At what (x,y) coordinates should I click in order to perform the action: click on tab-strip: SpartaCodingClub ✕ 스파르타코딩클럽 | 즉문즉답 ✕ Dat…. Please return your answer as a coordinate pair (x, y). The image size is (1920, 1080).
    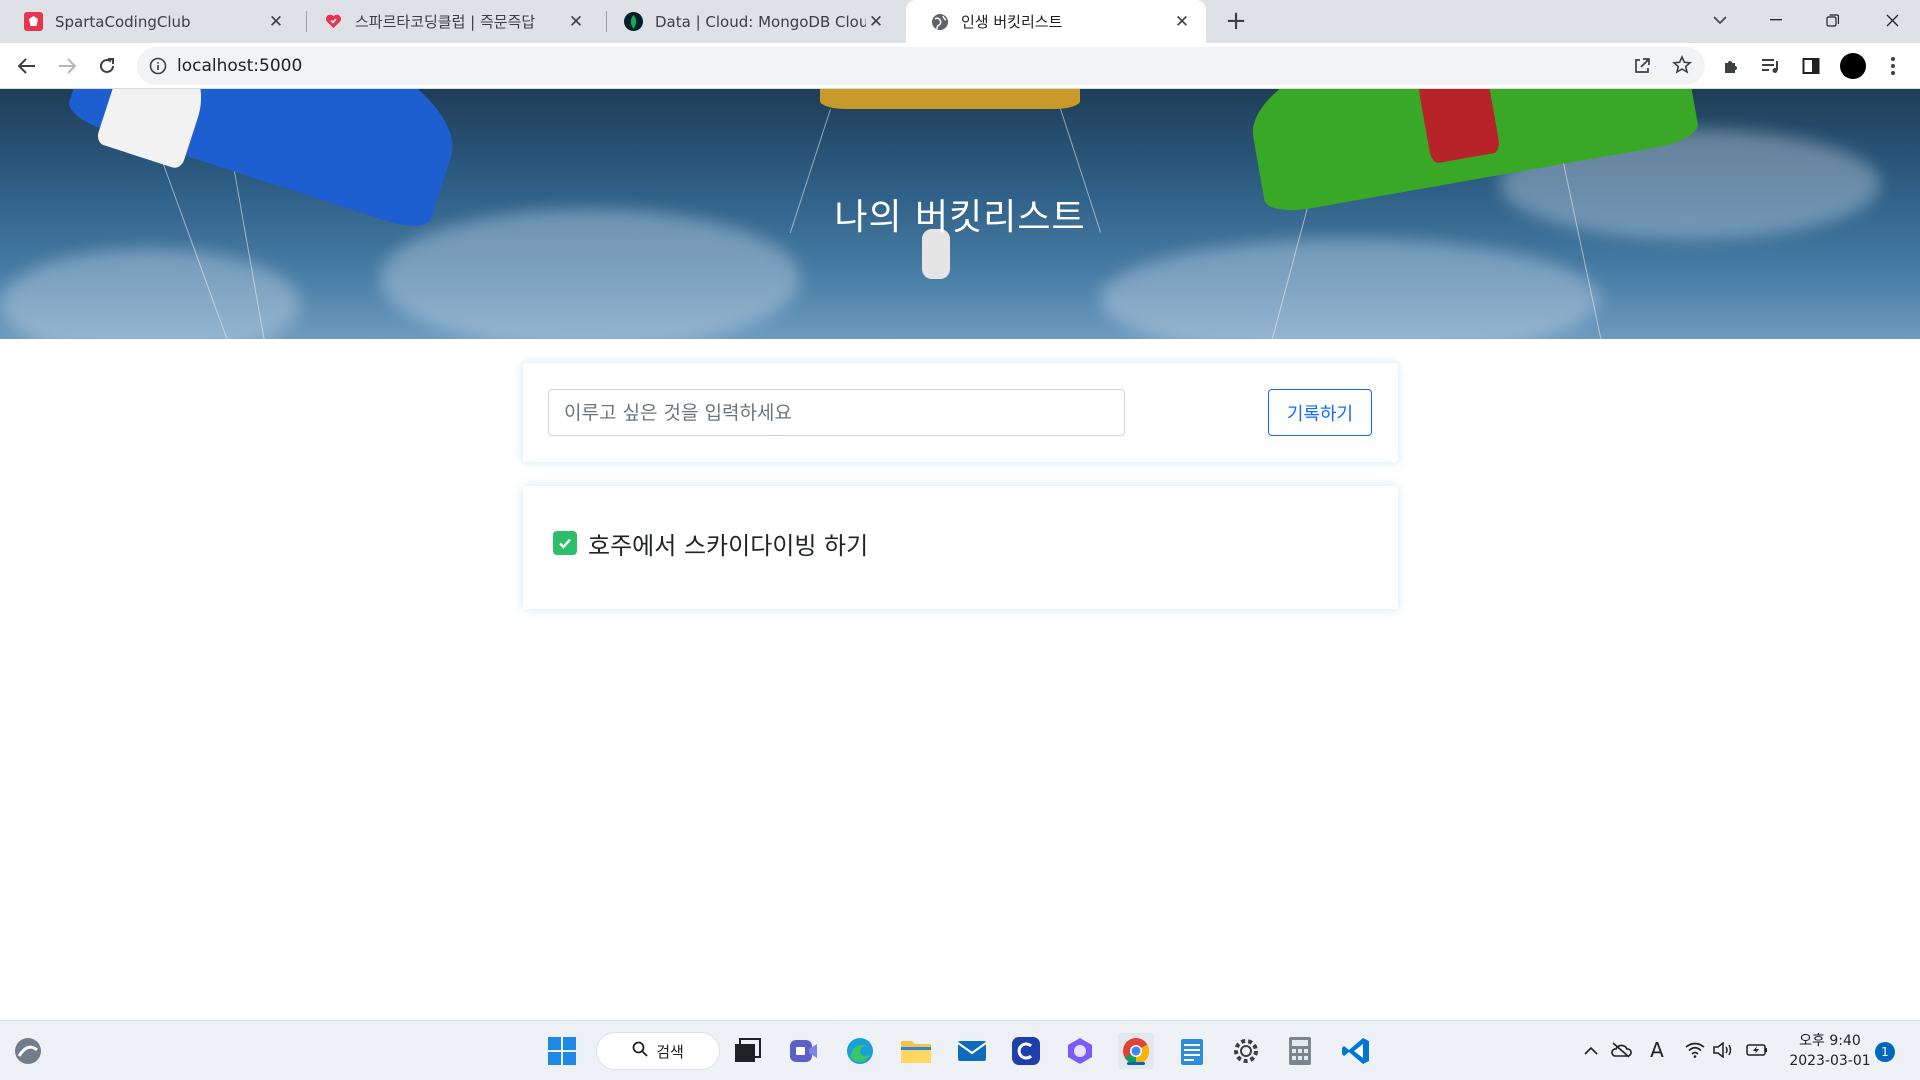
    Looking at the image, I should click on (960, 21).